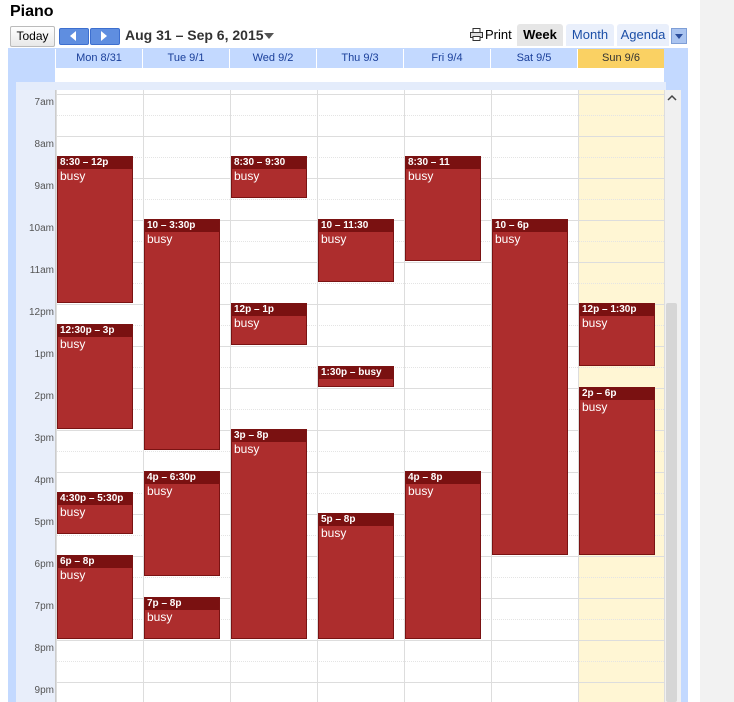 This screenshot has height=702, width=734. Describe the element at coordinates (44, 564) in the screenshot. I see `hour-label: 6pm` at that location.